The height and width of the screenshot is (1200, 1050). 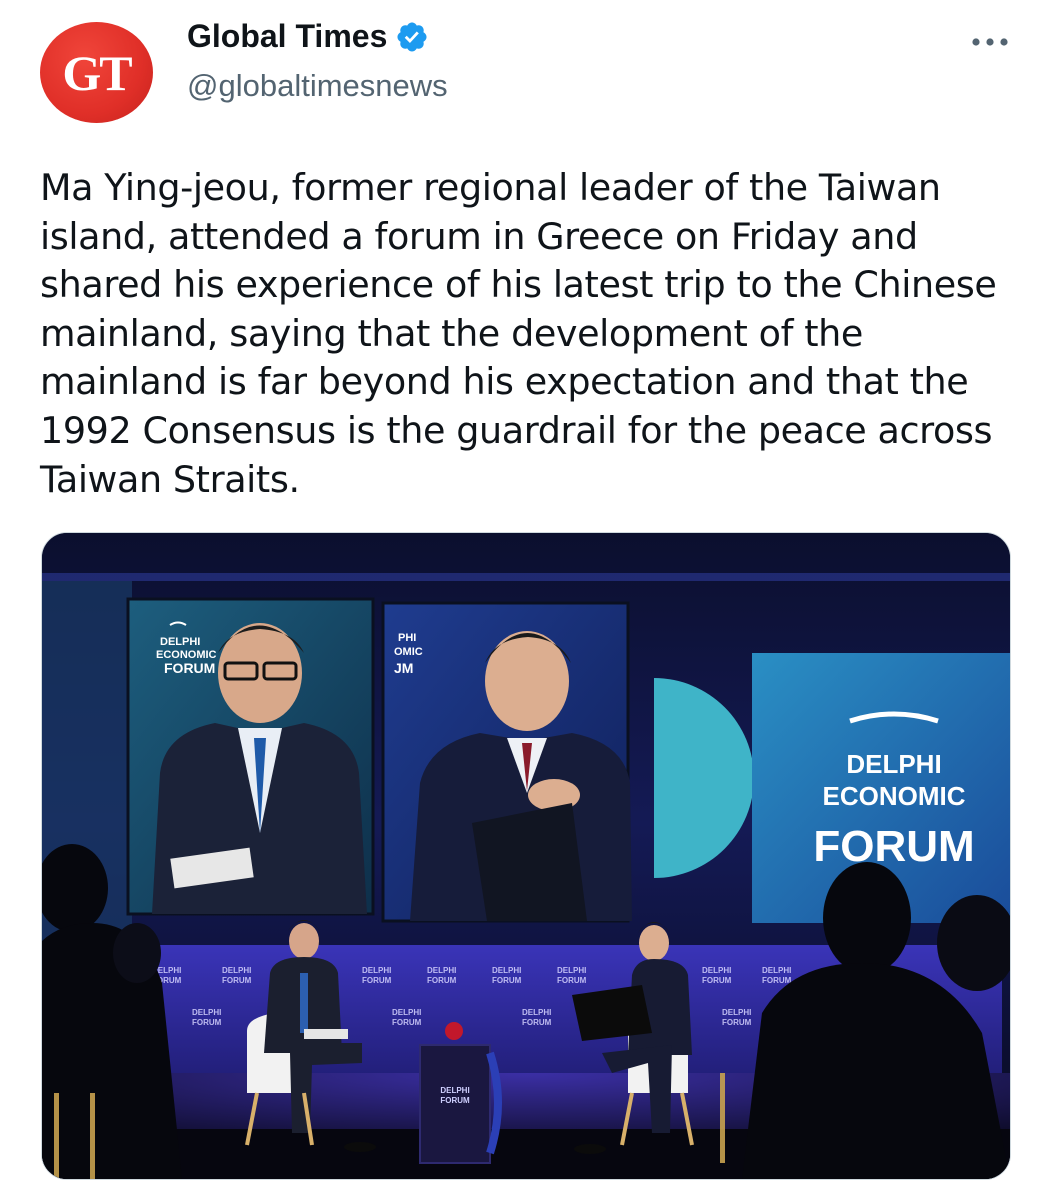 I want to click on more-horizontal-icon, so click(x=990, y=42).